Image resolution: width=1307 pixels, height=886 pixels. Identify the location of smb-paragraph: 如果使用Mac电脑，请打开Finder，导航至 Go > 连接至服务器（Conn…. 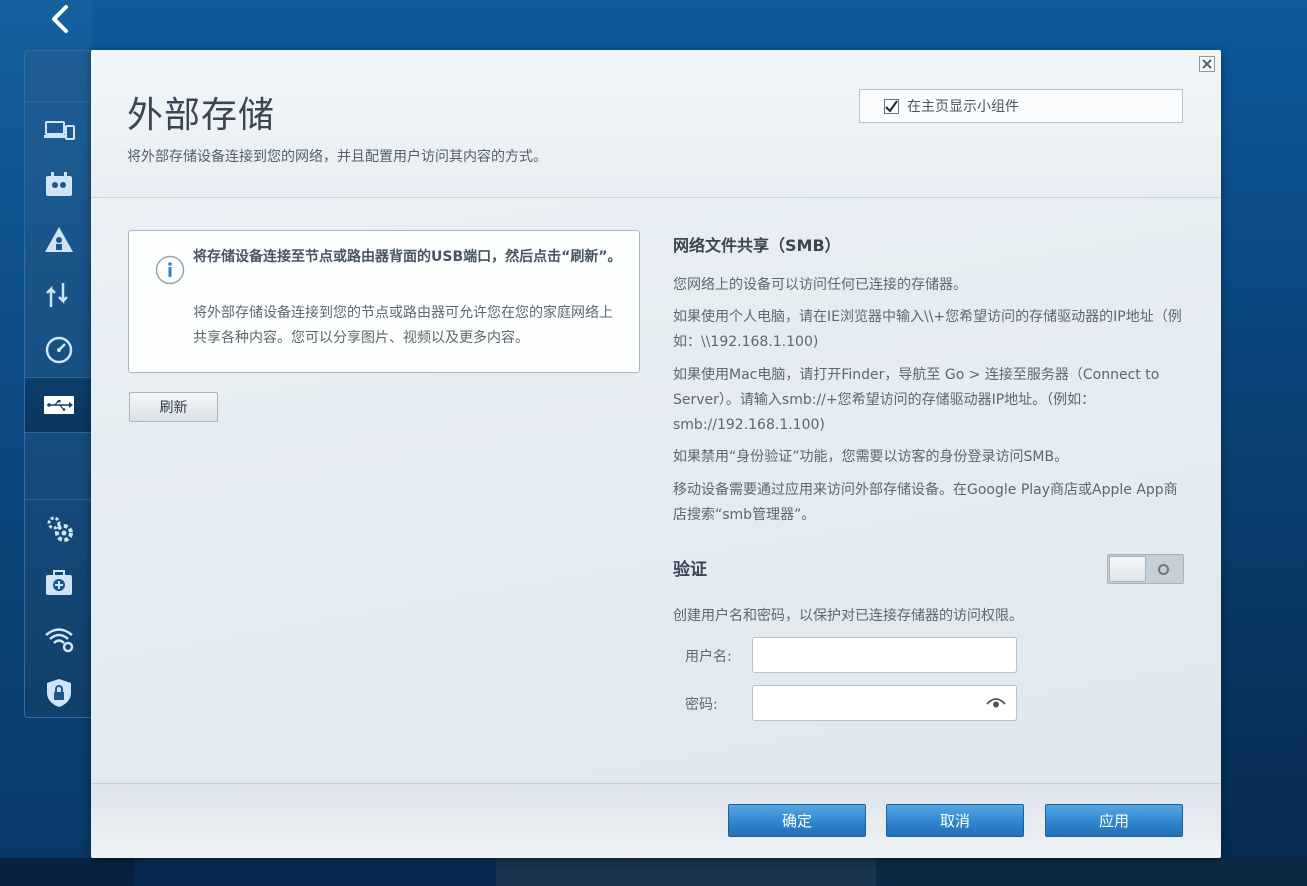
(916, 400).